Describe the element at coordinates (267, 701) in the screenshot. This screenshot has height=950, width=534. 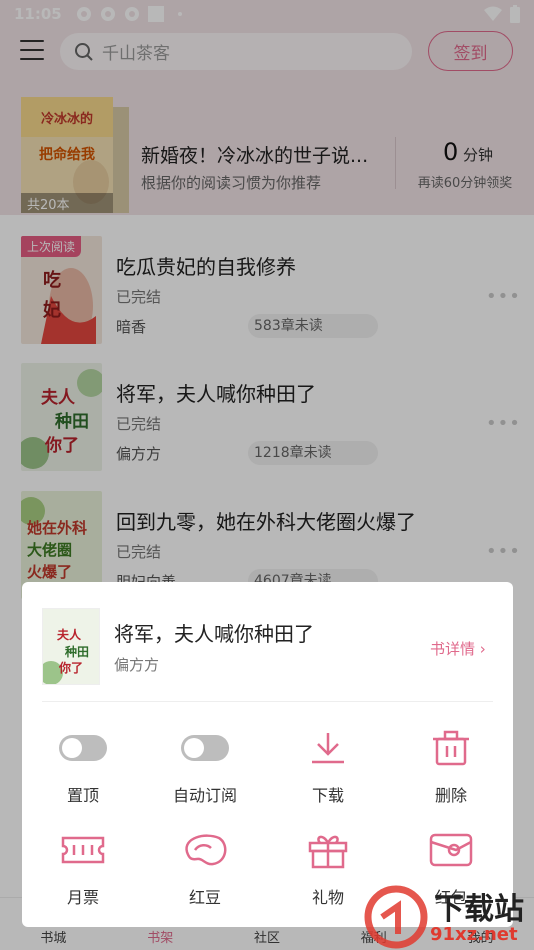
I see `divider` at that location.